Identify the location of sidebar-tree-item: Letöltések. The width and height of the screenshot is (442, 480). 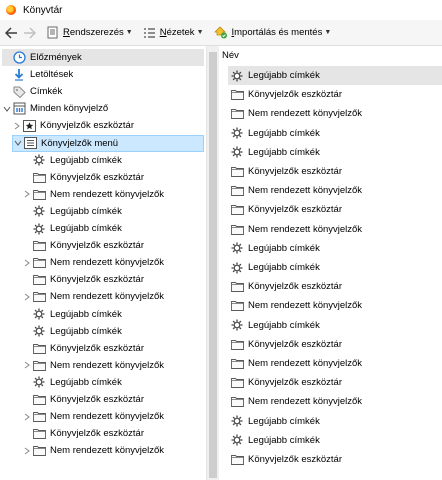
(37, 74).